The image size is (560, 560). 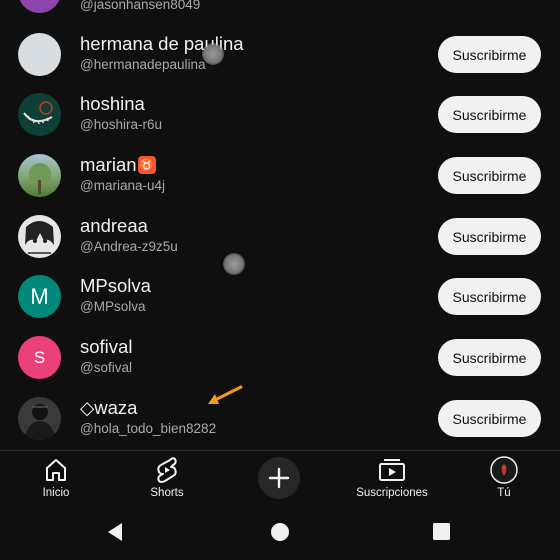 I want to click on channel-handle: @Andrea-z9z5u, so click(x=129, y=246).